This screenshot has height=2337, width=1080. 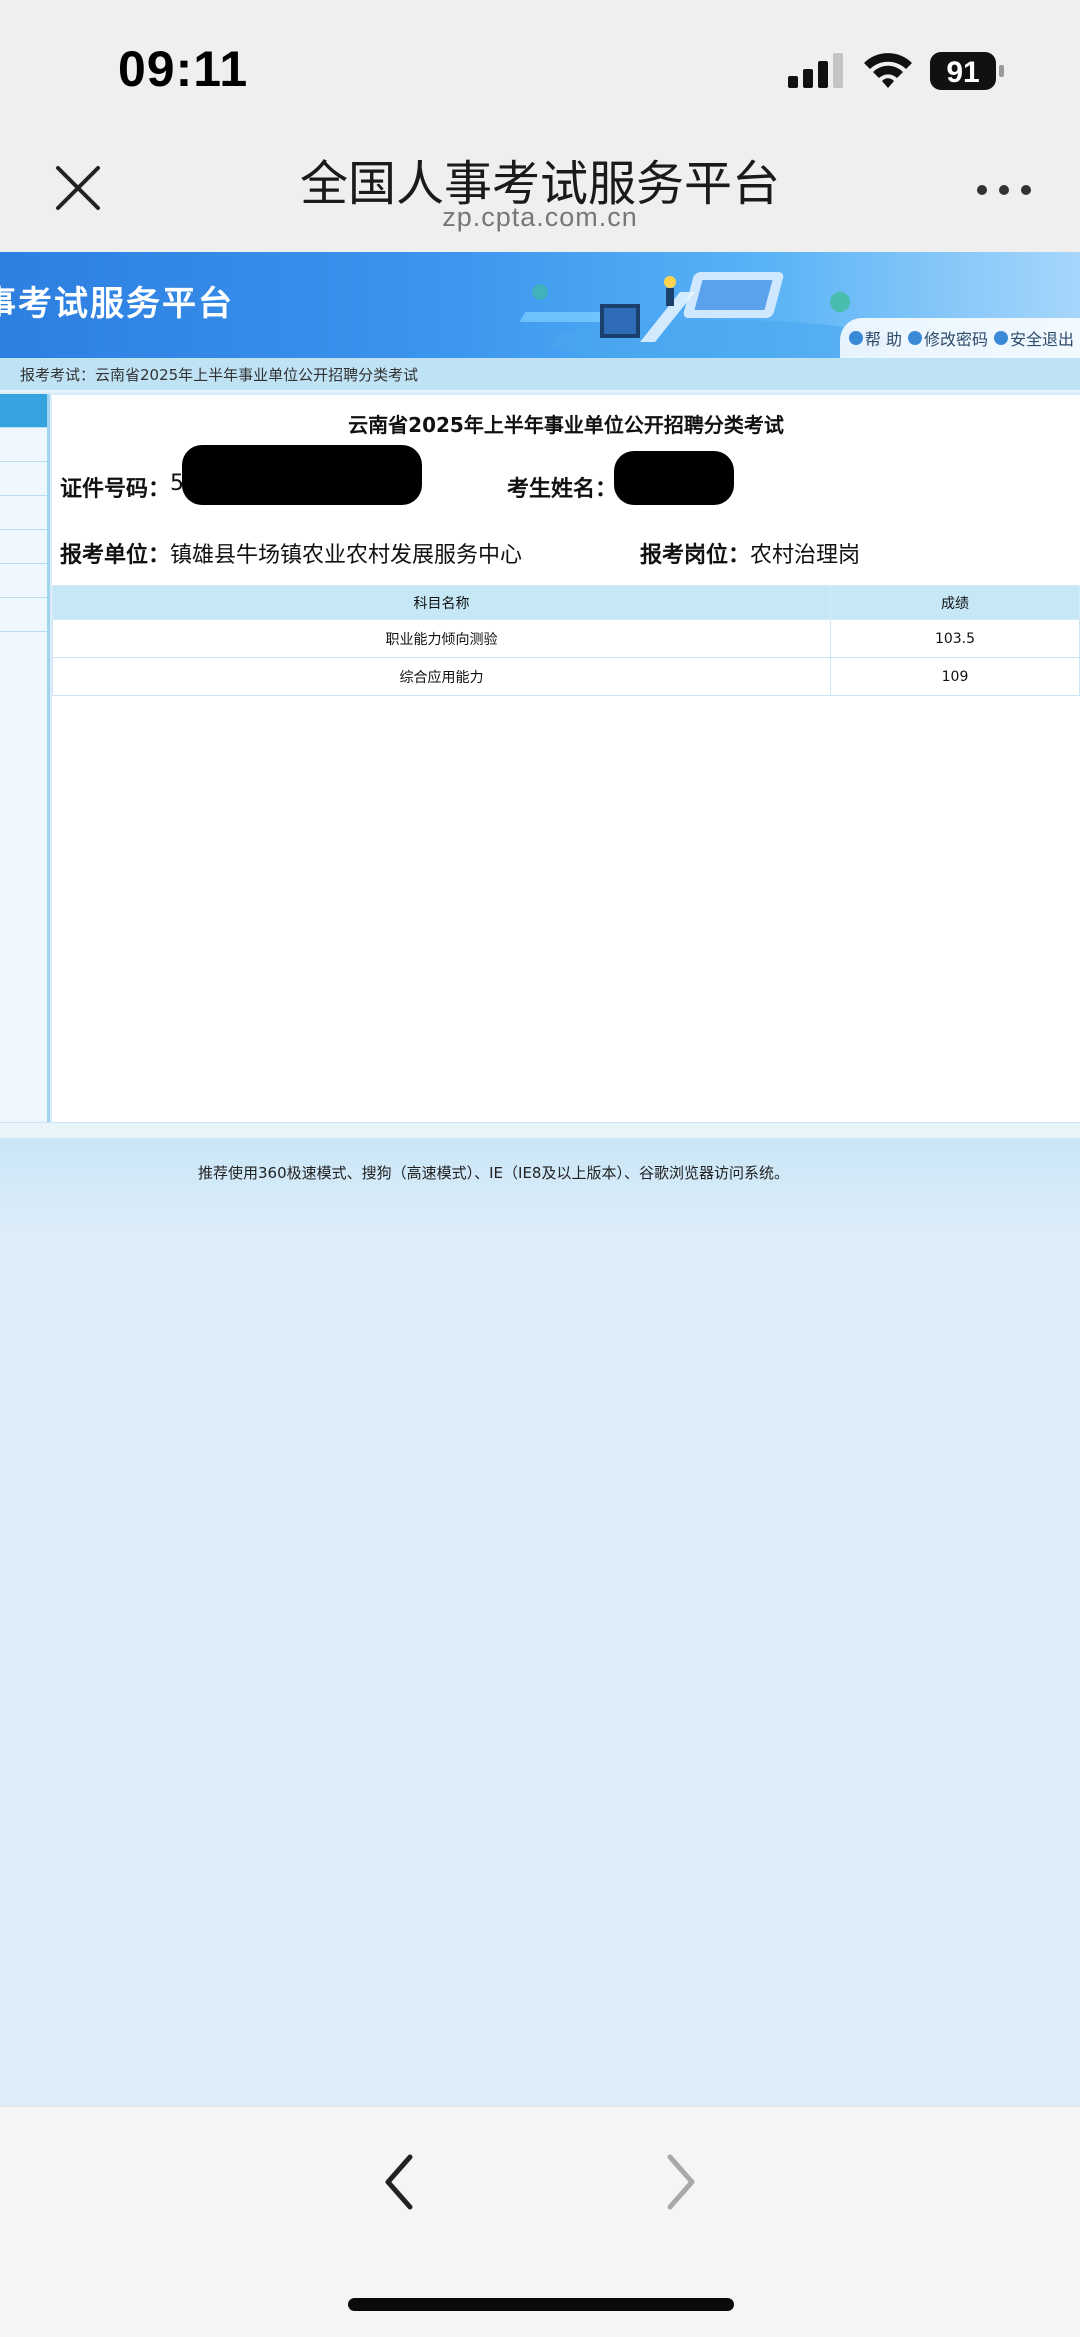 I want to click on status-bar: 09:11 91, so click(x=540, y=70).